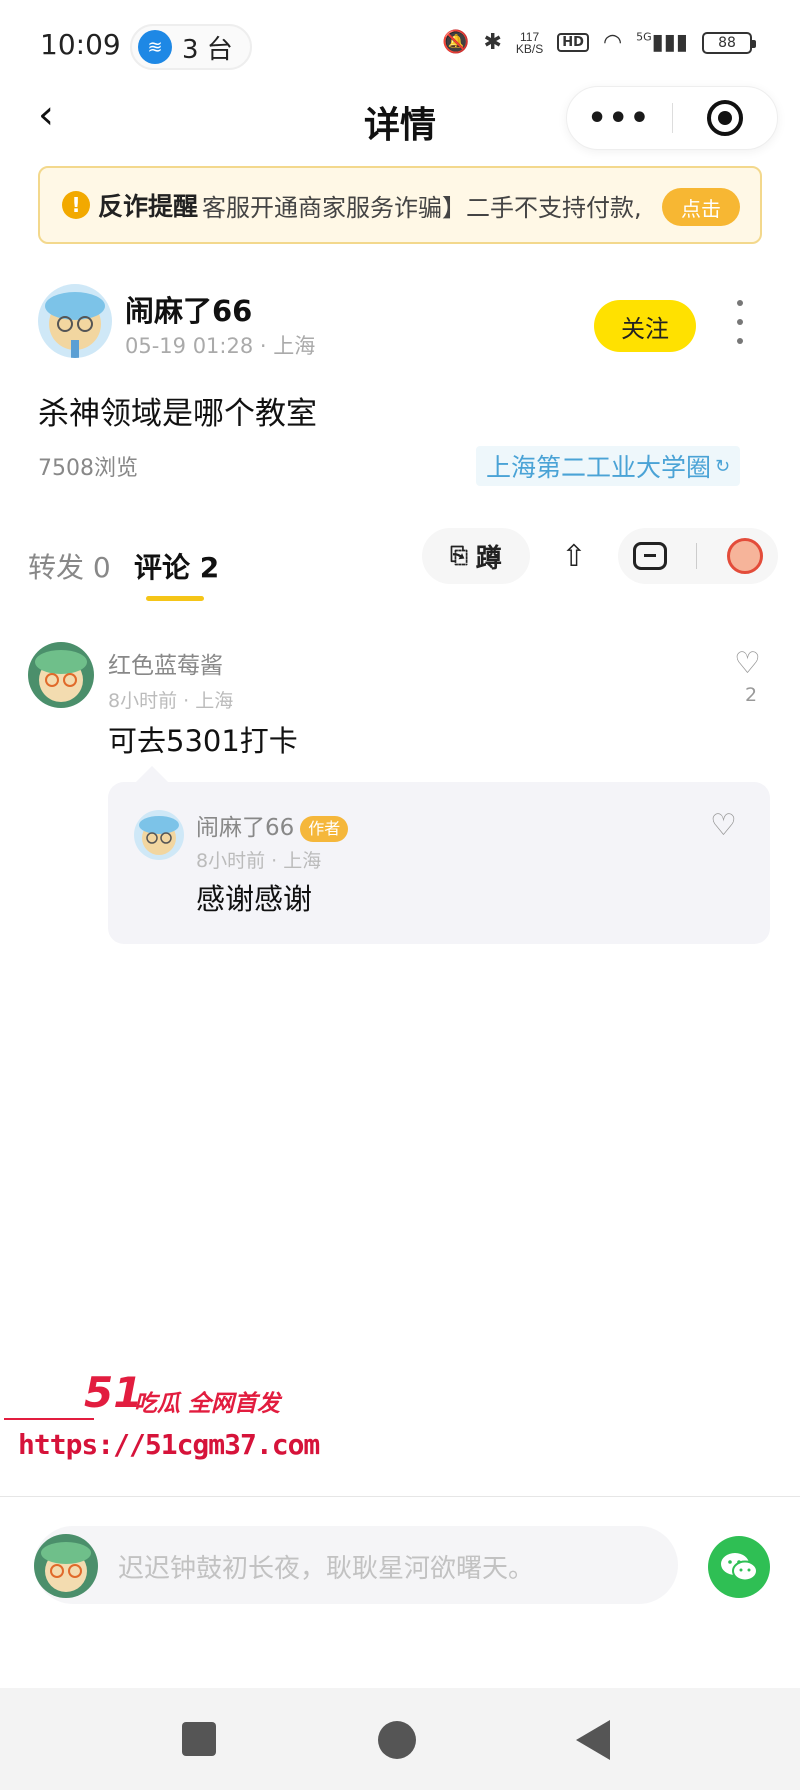 Image resolution: width=800 pixels, height=1790 pixels. Describe the element at coordinates (326, 1569) in the screenshot. I see `input-placeholder: 迟迟钟鼓初长夜，耿耿星河欲曙天。` at that location.